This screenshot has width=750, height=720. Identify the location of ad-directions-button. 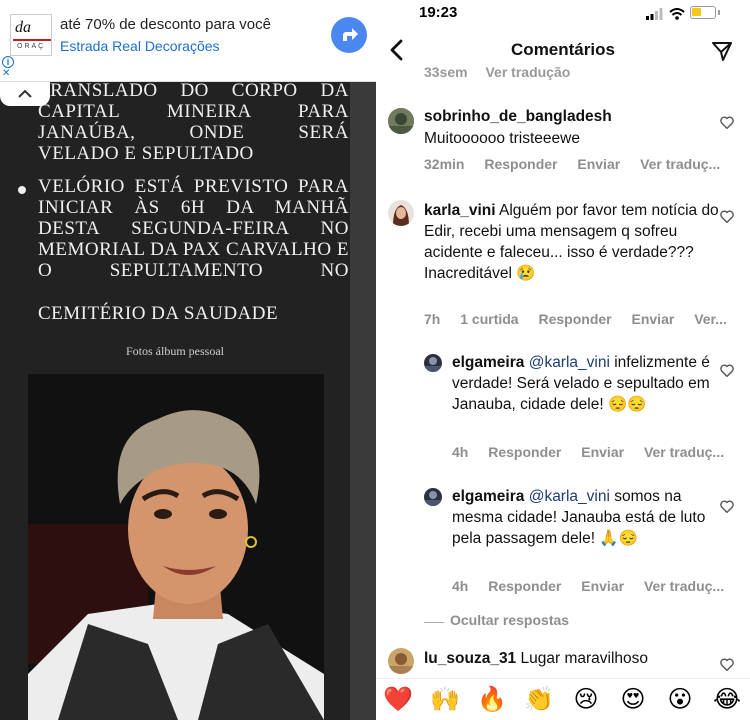
(349, 35).